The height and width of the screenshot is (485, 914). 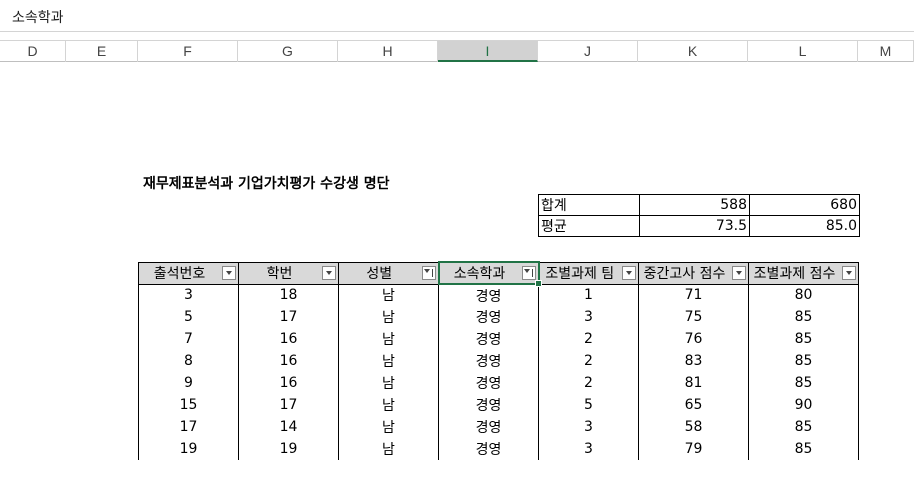 What do you see at coordinates (288, 295) in the screenshot?
I see `table-cell: 18` at bounding box center [288, 295].